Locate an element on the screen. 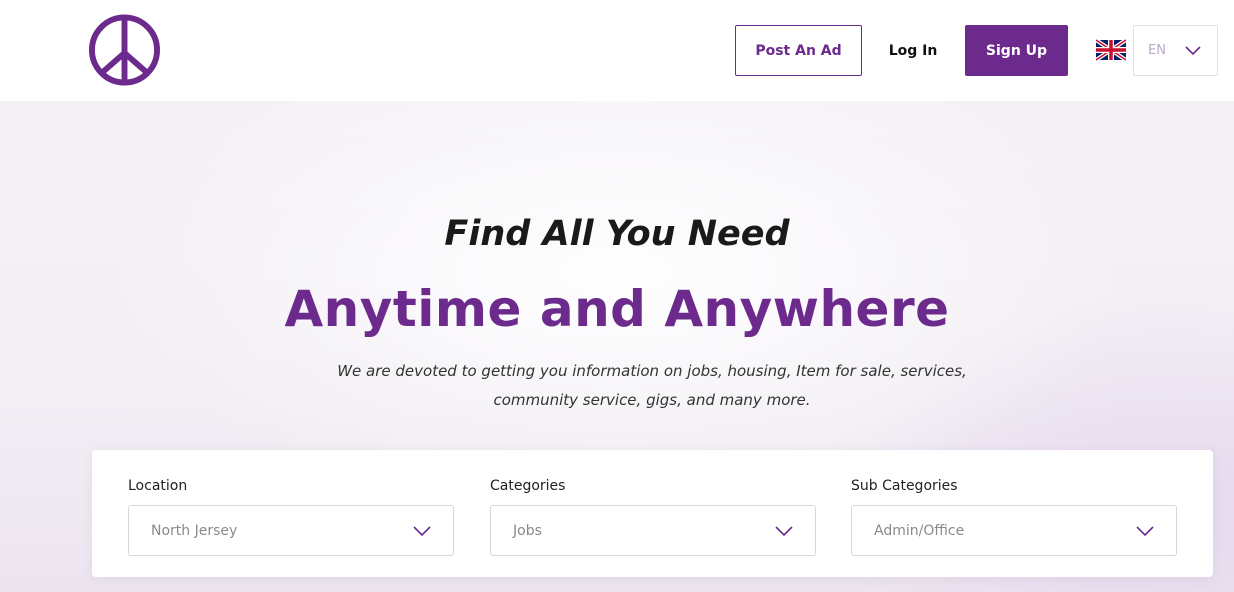 This screenshot has width=1234, height=592. location-value: North Jersey is located at coordinates (194, 530).